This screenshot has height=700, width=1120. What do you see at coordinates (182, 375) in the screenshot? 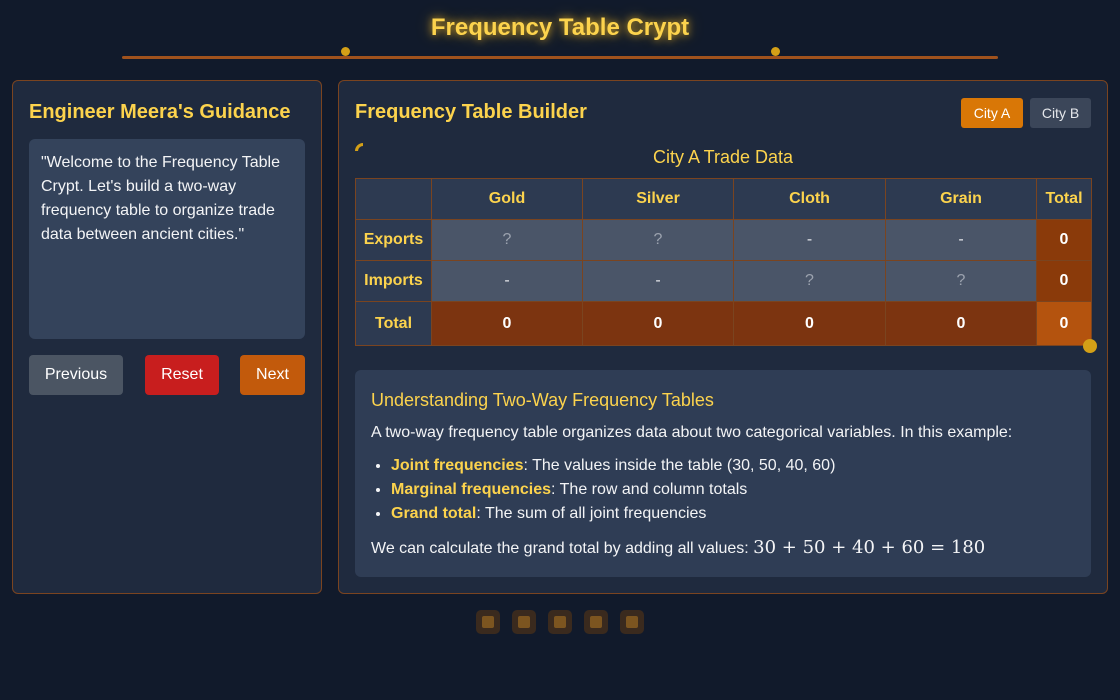
I see `reset-button: Reset` at bounding box center [182, 375].